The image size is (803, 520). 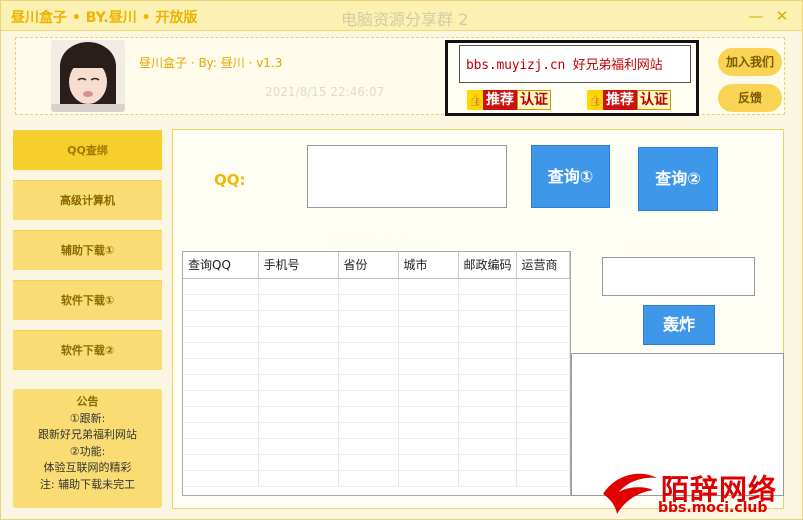 I want to click on query-1-button: 查询①, so click(x=570, y=176).